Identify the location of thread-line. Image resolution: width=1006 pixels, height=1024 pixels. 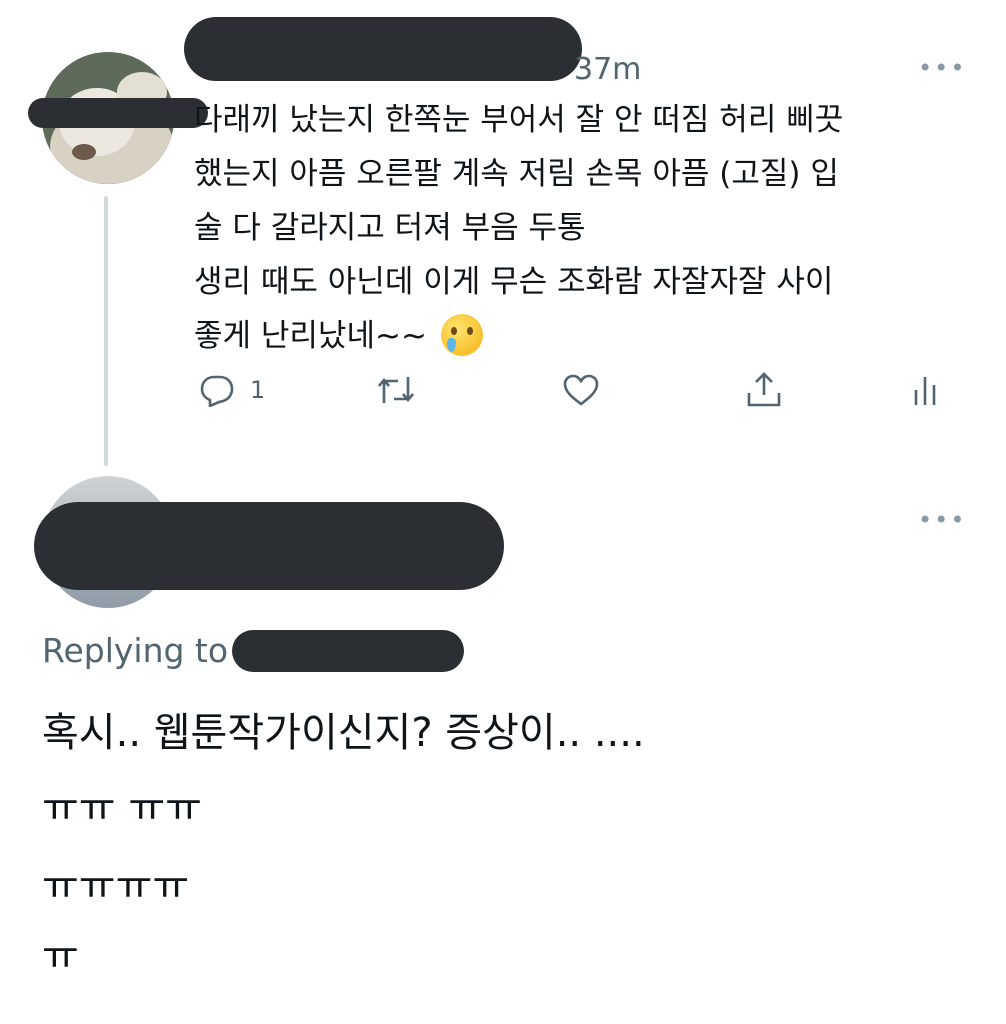
(106, 331).